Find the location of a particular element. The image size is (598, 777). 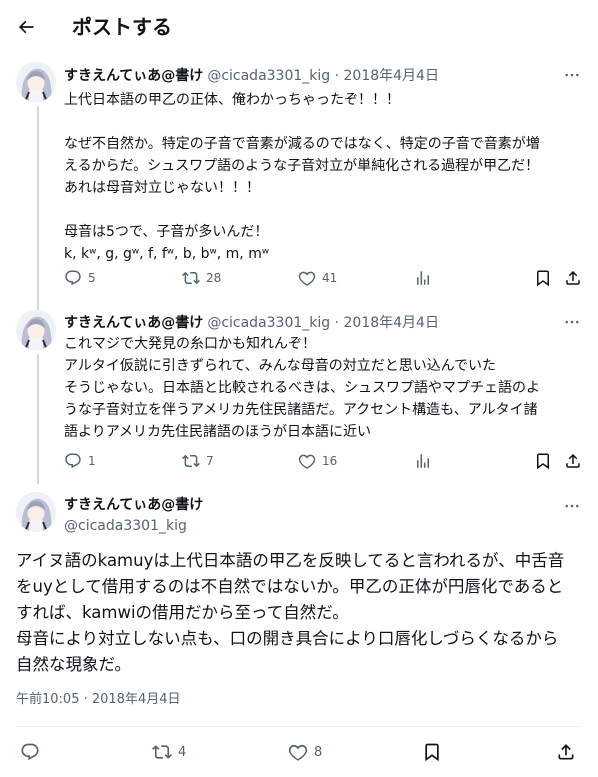

like-count: 16 is located at coordinates (330, 461).